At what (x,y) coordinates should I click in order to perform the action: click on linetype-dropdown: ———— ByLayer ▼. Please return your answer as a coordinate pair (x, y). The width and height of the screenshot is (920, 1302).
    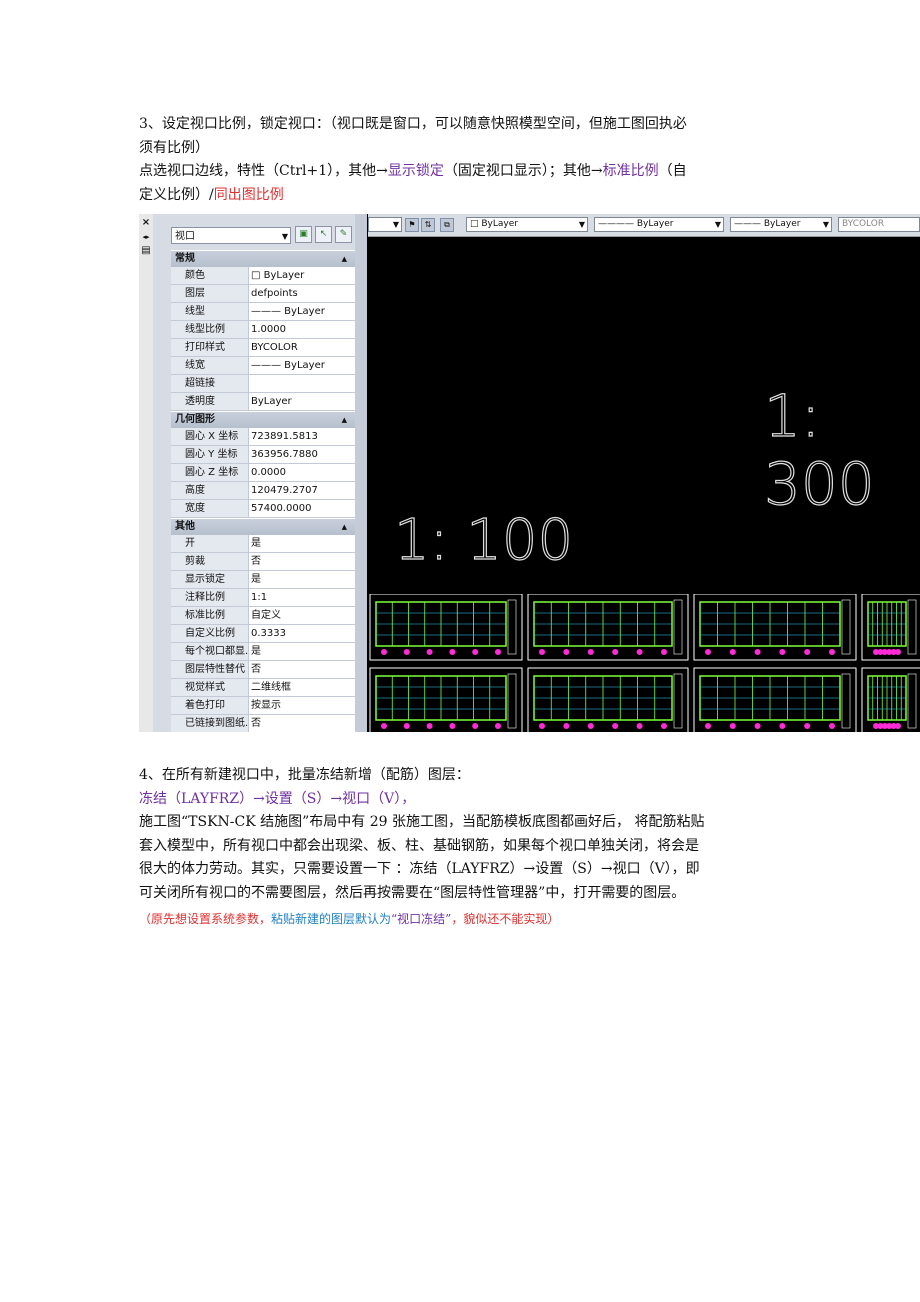
    Looking at the image, I should click on (659, 224).